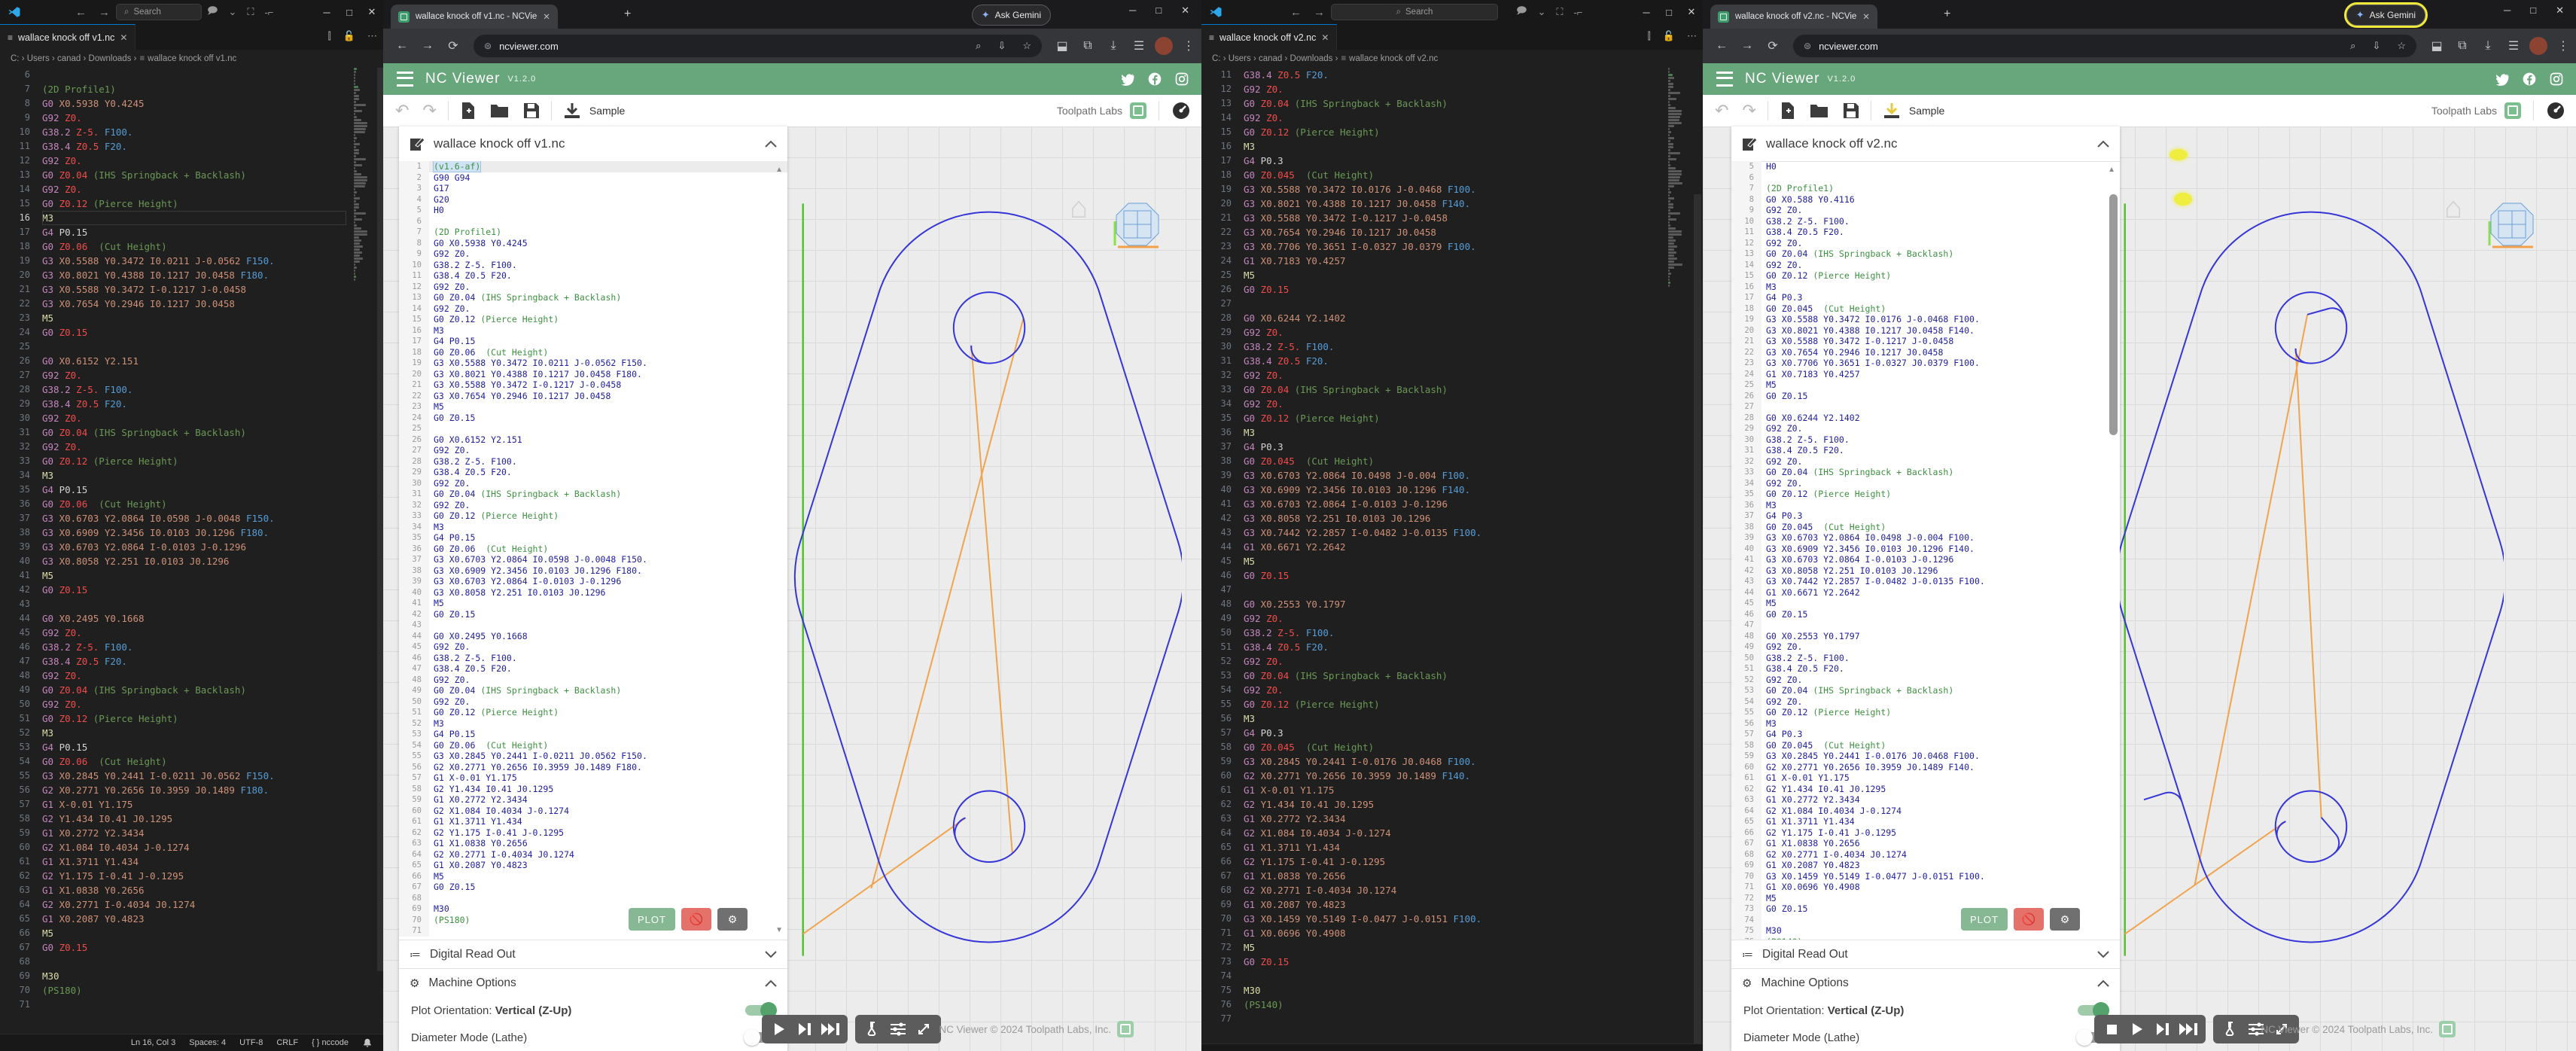 The width and height of the screenshot is (2576, 1051). What do you see at coordinates (153, 1042) in the screenshot?
I see `status-ln-col: Ln 16, Col 3` at bounding box center [153, 1042].